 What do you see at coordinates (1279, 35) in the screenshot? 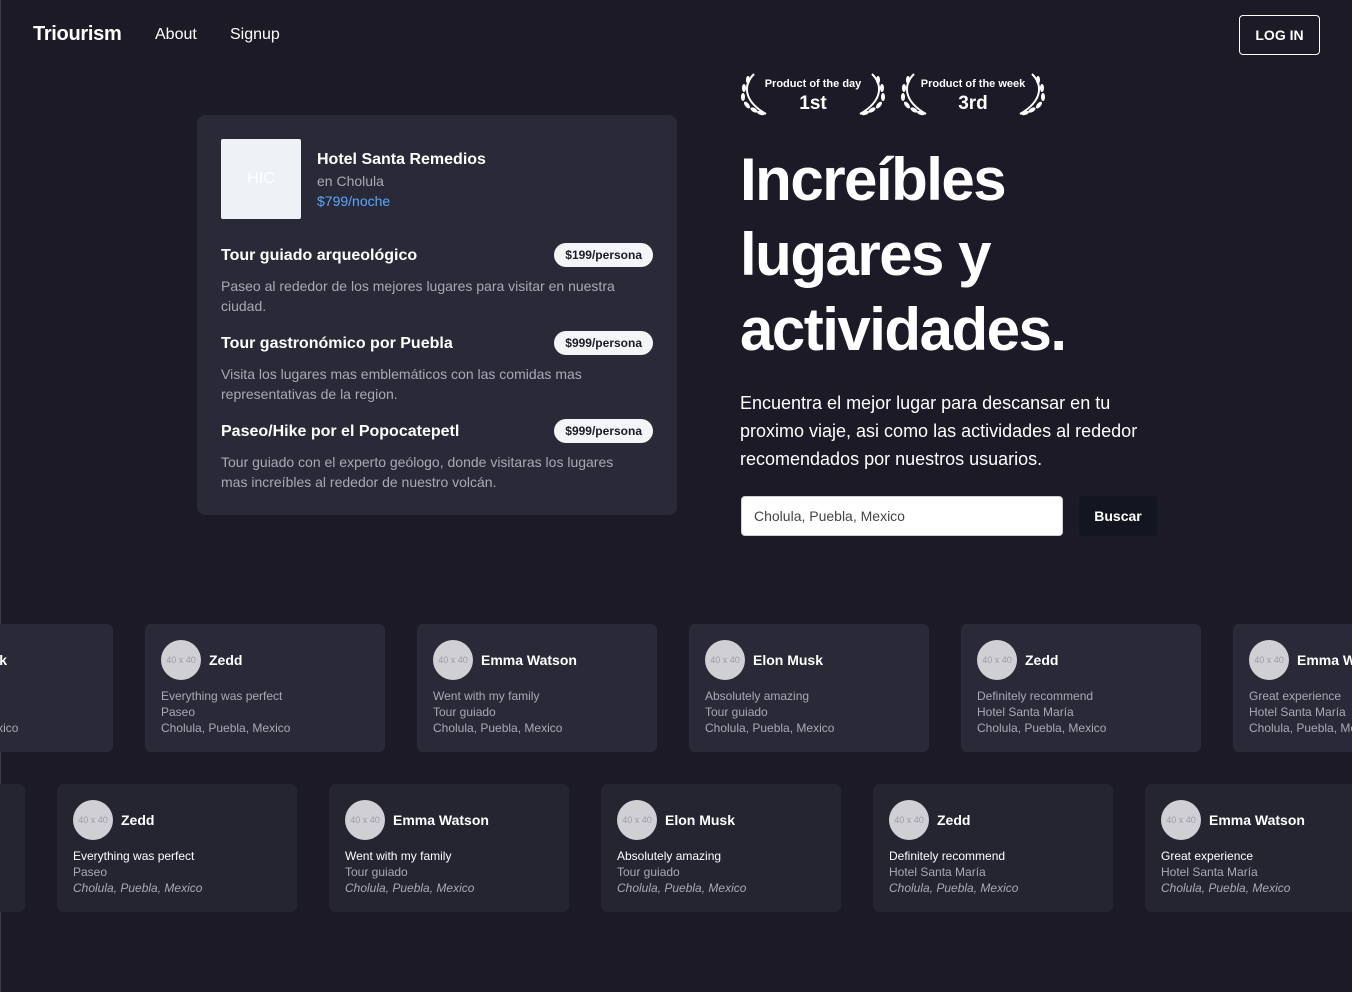
I see `login-button: LOG IN` at bounding box center [1279, 35].